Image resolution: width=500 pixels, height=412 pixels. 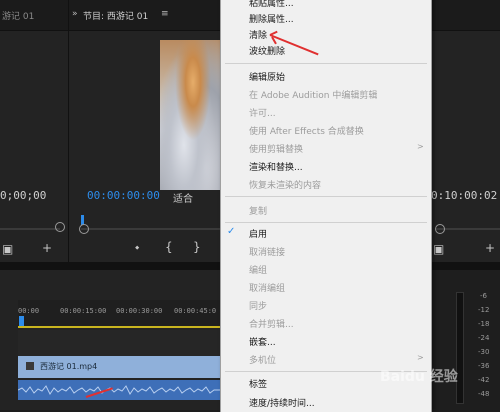 What do you see at coordinates (465, 131) in the screenshot?
I see `right-monitor-panel: 0:10:00:02 ▣ +` at bounding box center [465, 131].